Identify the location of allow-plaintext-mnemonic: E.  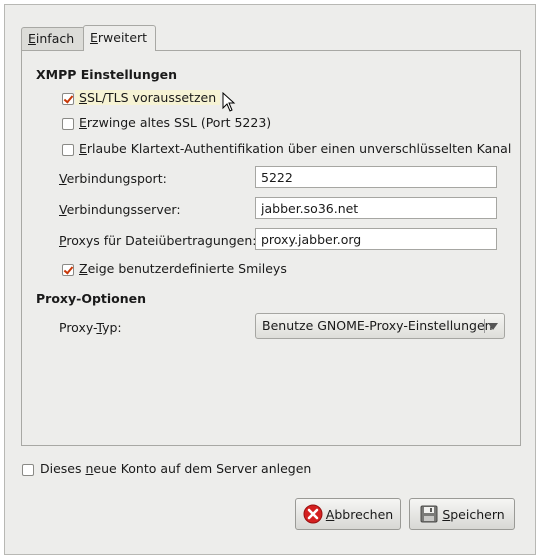
(83, 148).